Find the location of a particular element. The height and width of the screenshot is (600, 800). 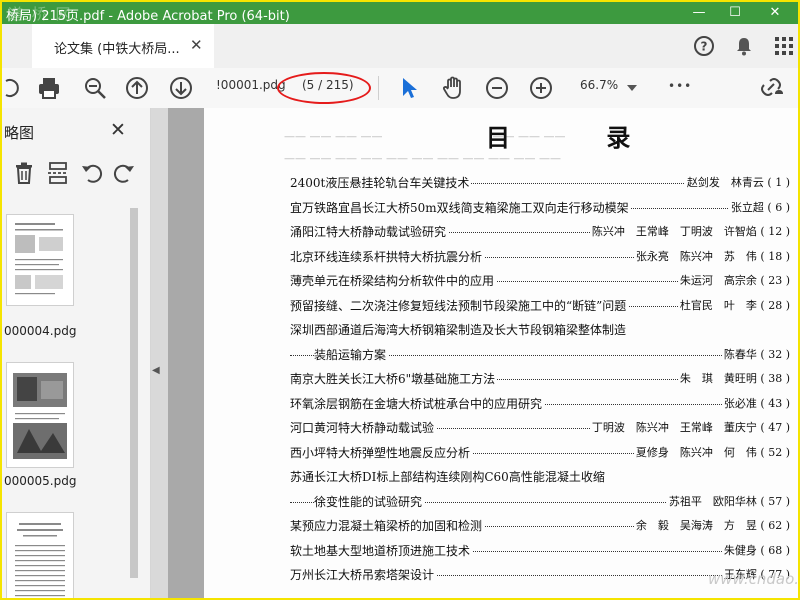

toc-entry-title: 某预应力混凝土箱梁桥的加固和检测 is located at coordinates (387, 525).